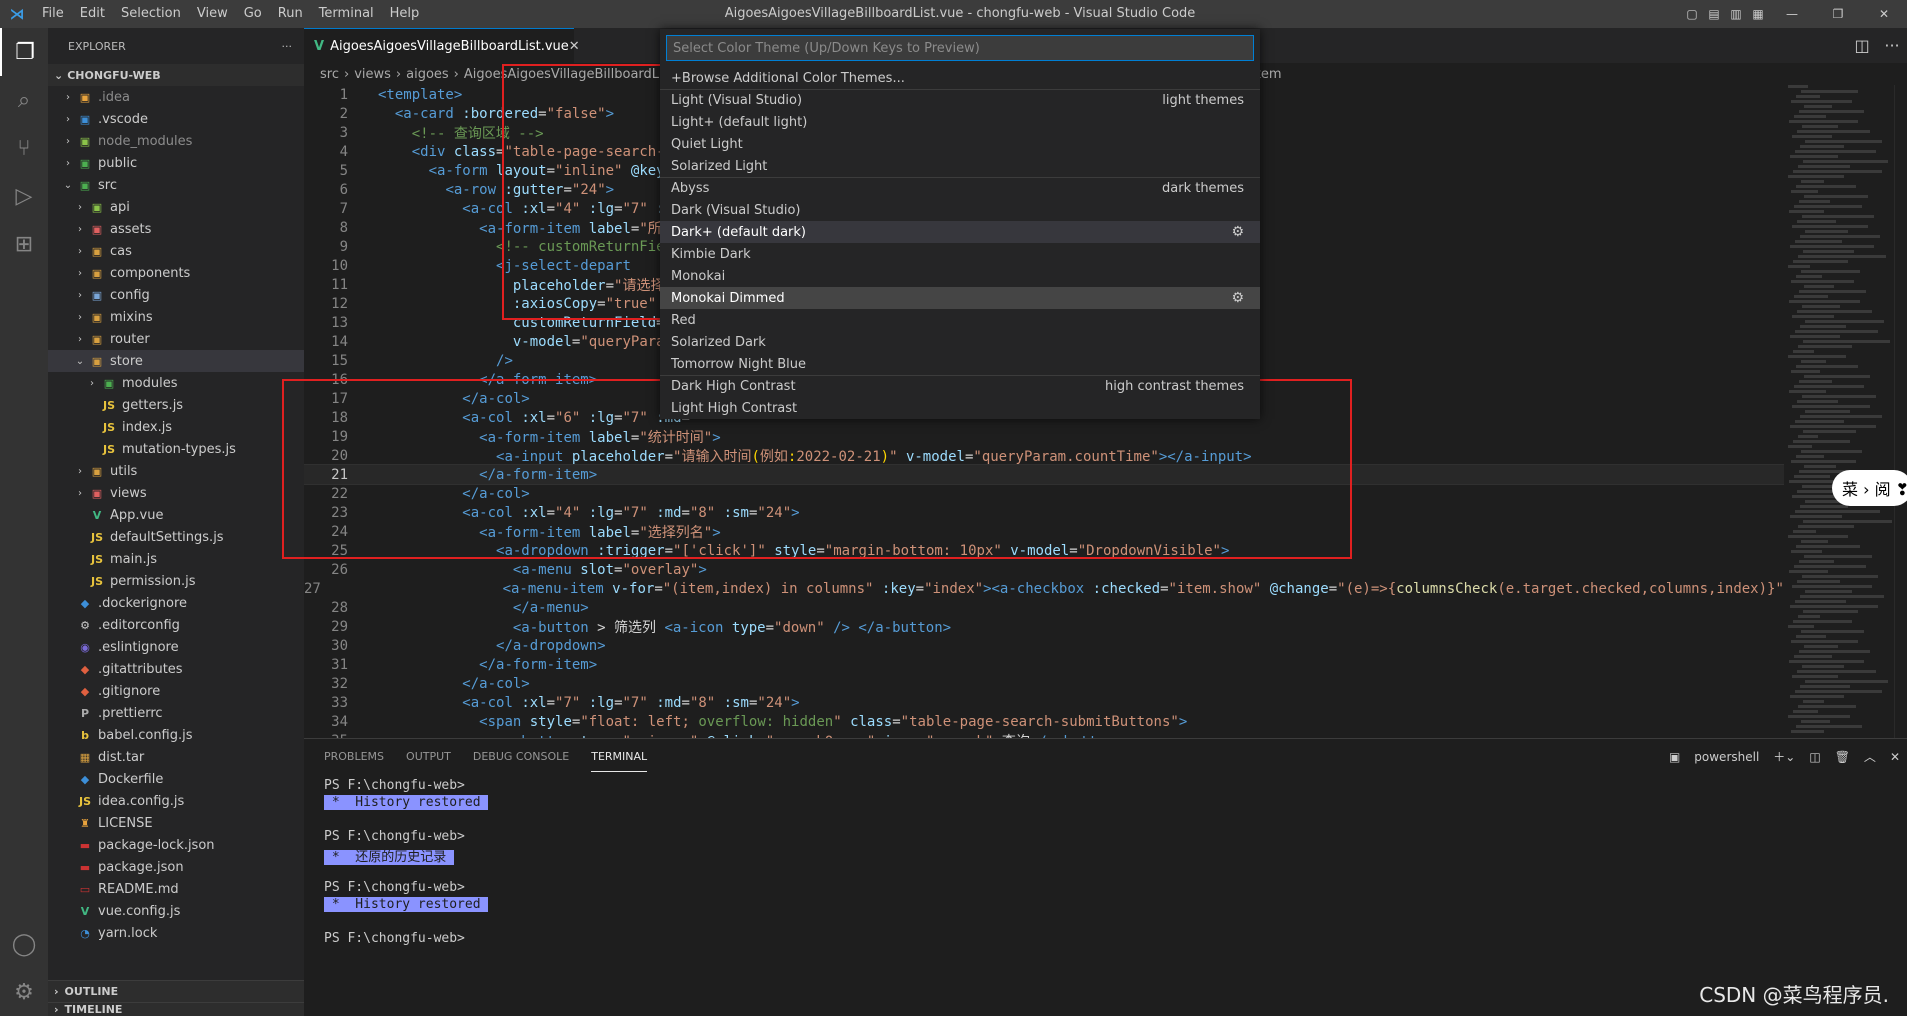 Image resolution: width=1907 pixels, height=1016 pixels. What do you see at coordinates (960, 144) in the screenshot?
I see `theme-option: Quiet Light` at bounding box center [960, 144].